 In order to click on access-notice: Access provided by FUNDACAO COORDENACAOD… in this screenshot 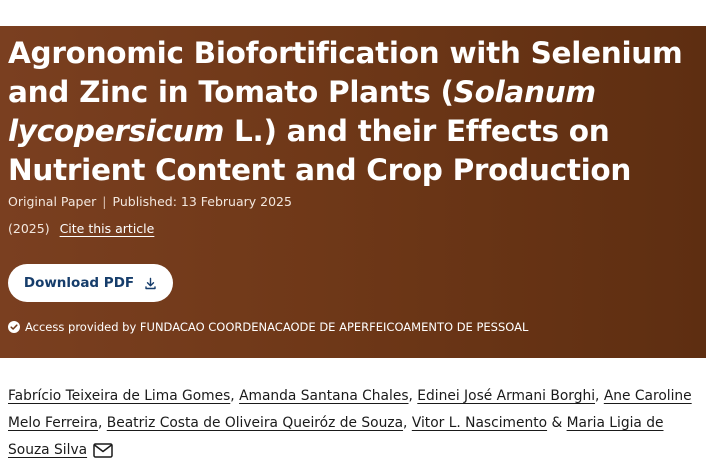, I will do `click(268, 327)`.